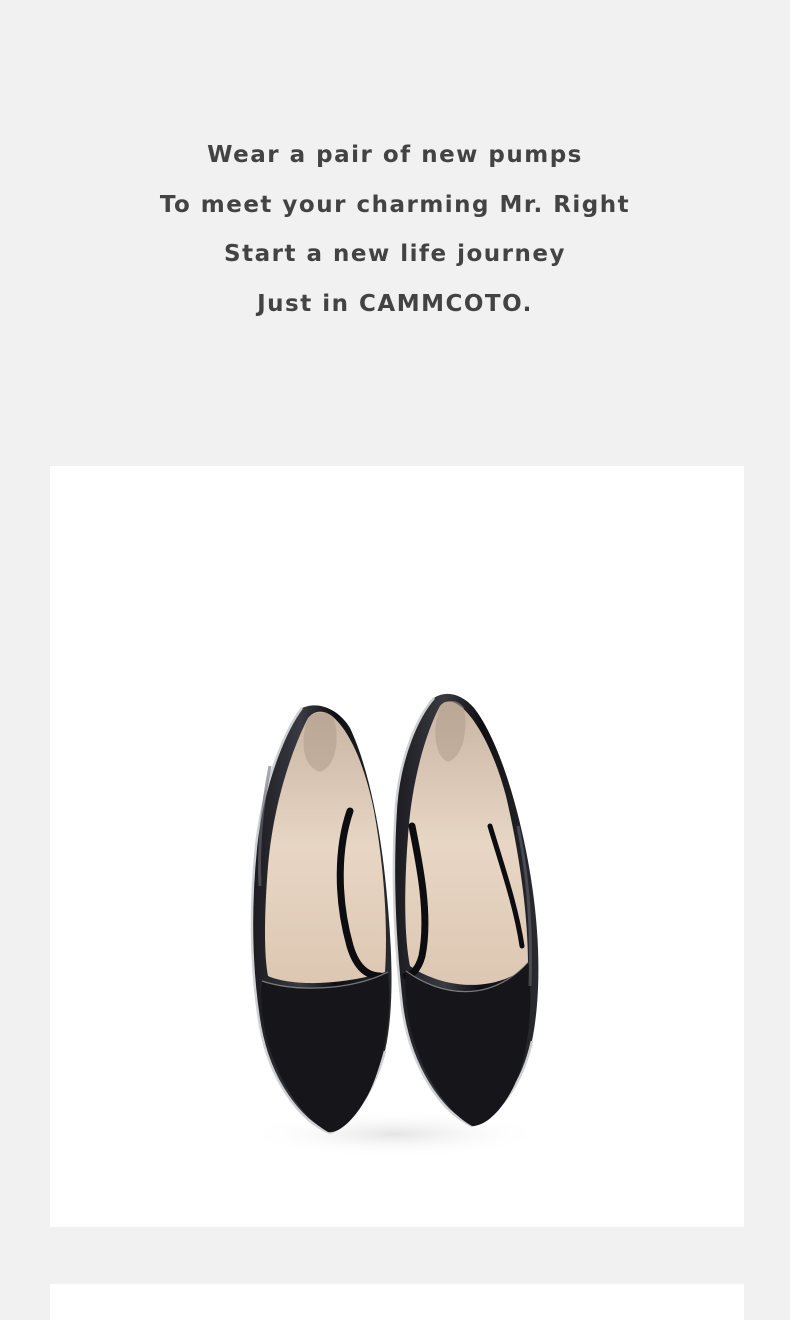 The image size is (790, 1320). What do you see at coordinates (465, 910) in the screenshot?
I see `right-shoe` at bounding box center [465, 910].